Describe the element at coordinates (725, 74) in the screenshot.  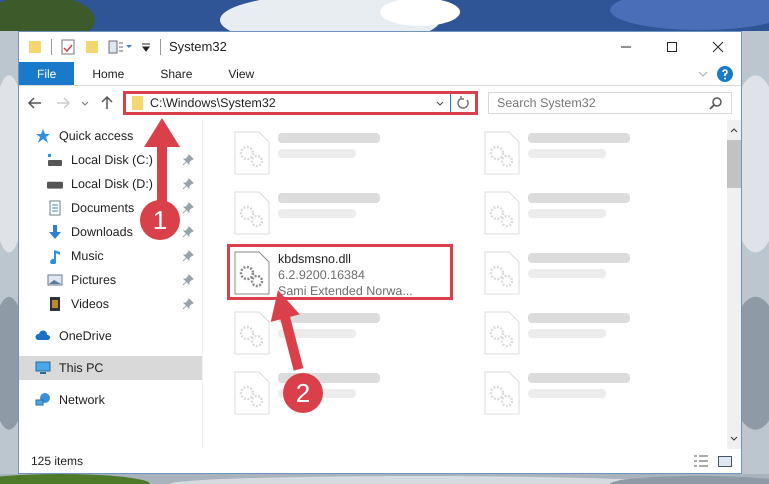
I see `help-icon` at that location.